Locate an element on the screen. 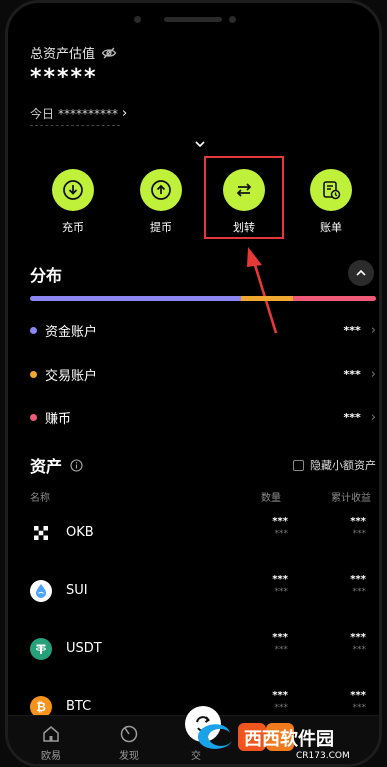  total-assets-text: 总资产估值 is located at coordinates (63, 54).